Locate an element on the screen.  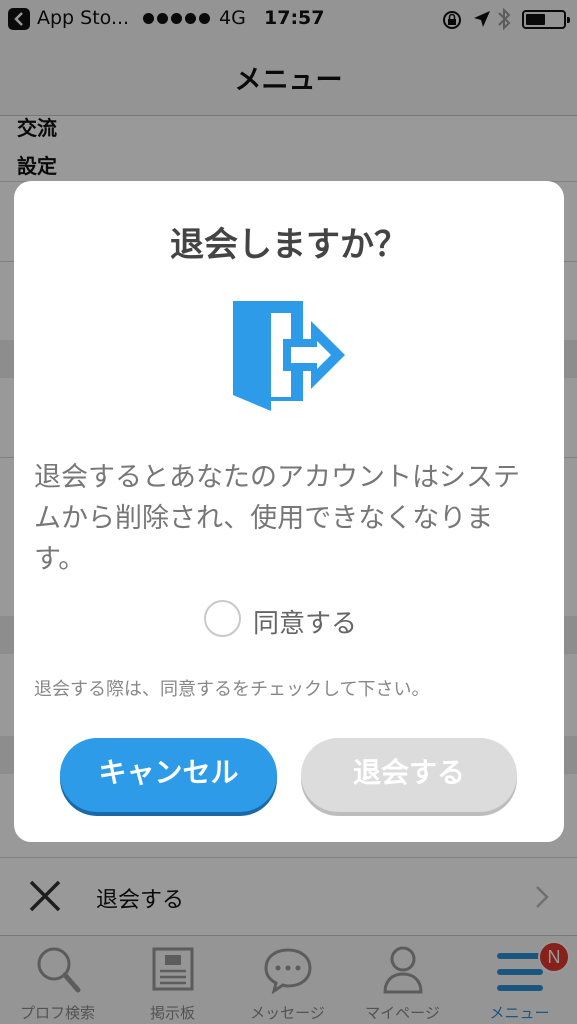
agree-label: 同意する is located at coordinates (305, 621).